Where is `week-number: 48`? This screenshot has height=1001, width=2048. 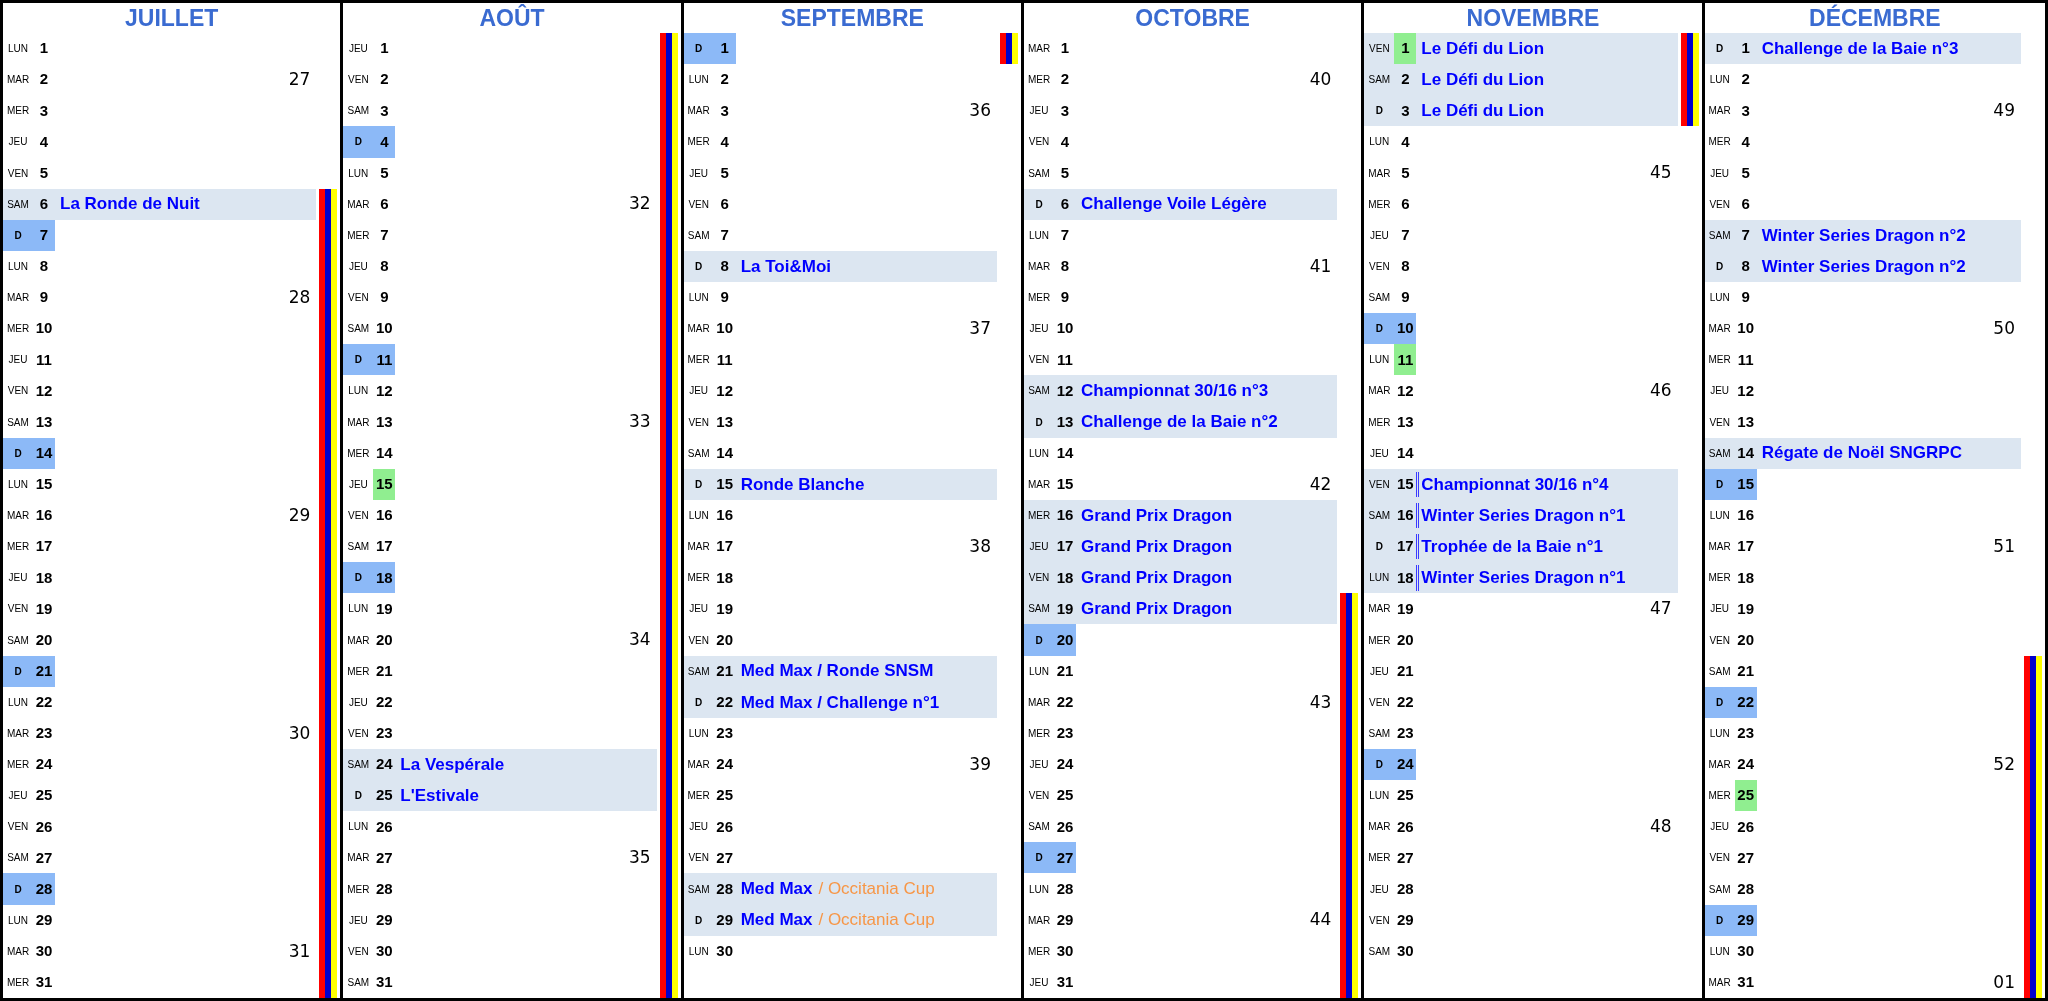 week-number: 48 is located at coordinates (1661, 827).